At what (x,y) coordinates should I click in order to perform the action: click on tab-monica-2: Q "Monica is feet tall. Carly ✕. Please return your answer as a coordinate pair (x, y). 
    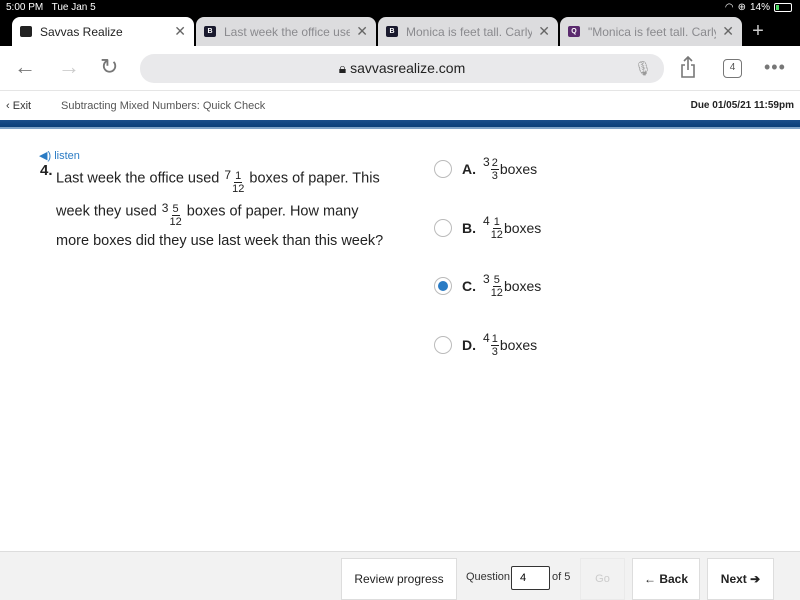
    Looking at the image, I should click on (651, 31).